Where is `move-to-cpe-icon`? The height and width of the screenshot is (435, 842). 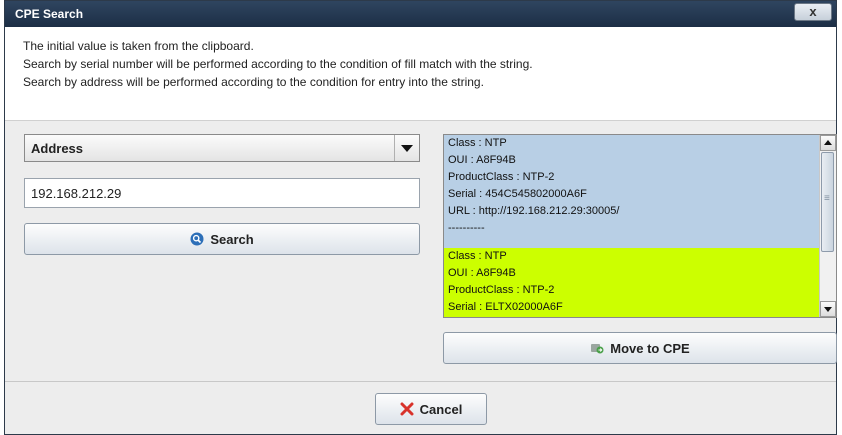
move-to-cpe-icon is located at coordinates (597, 349).